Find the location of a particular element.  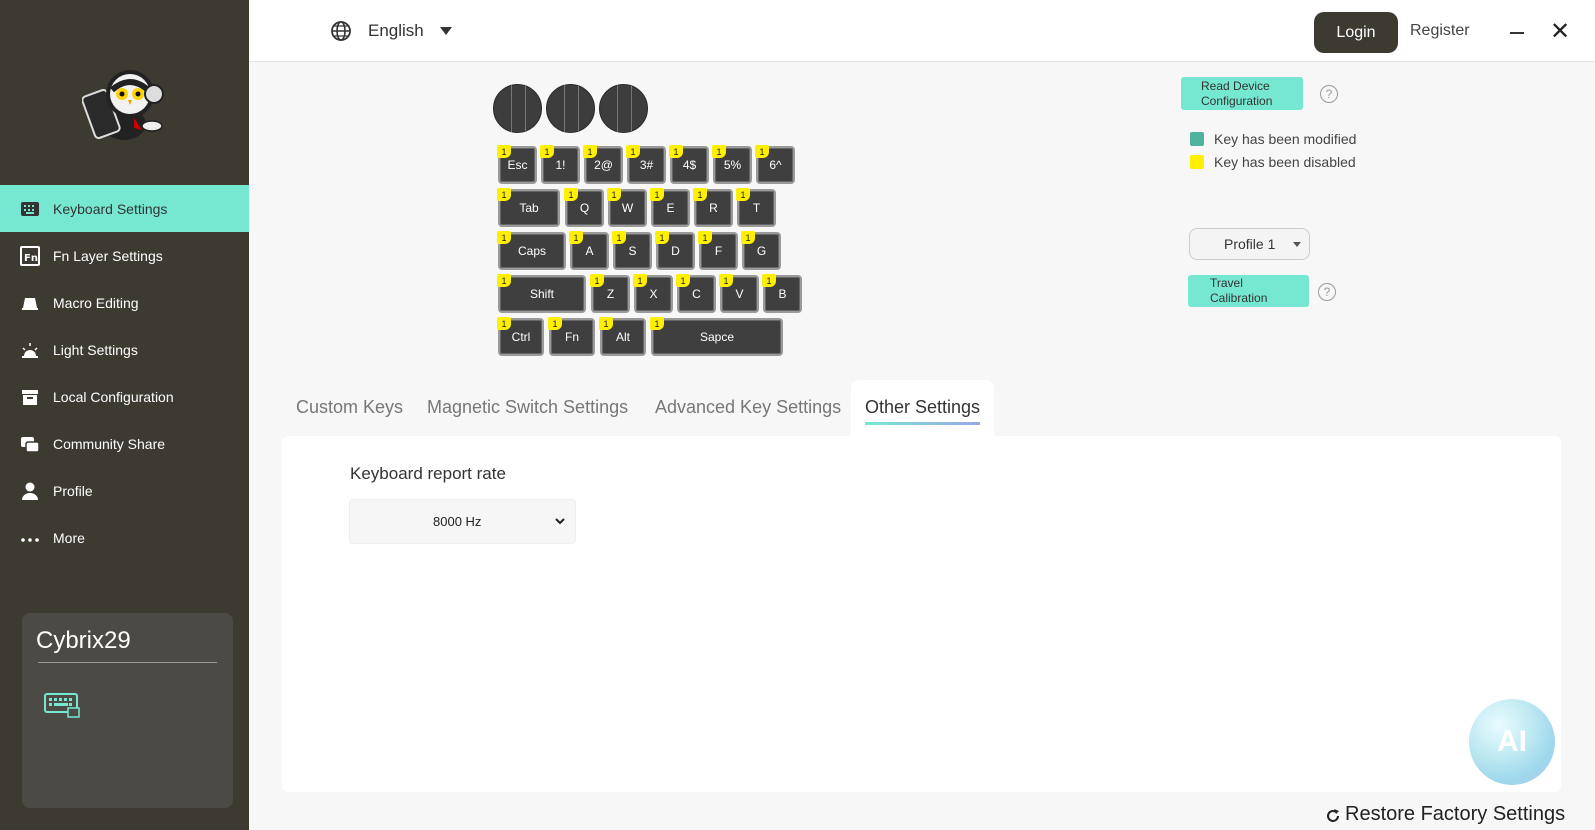

key-label: Shift is located at coordinates (541, 294).